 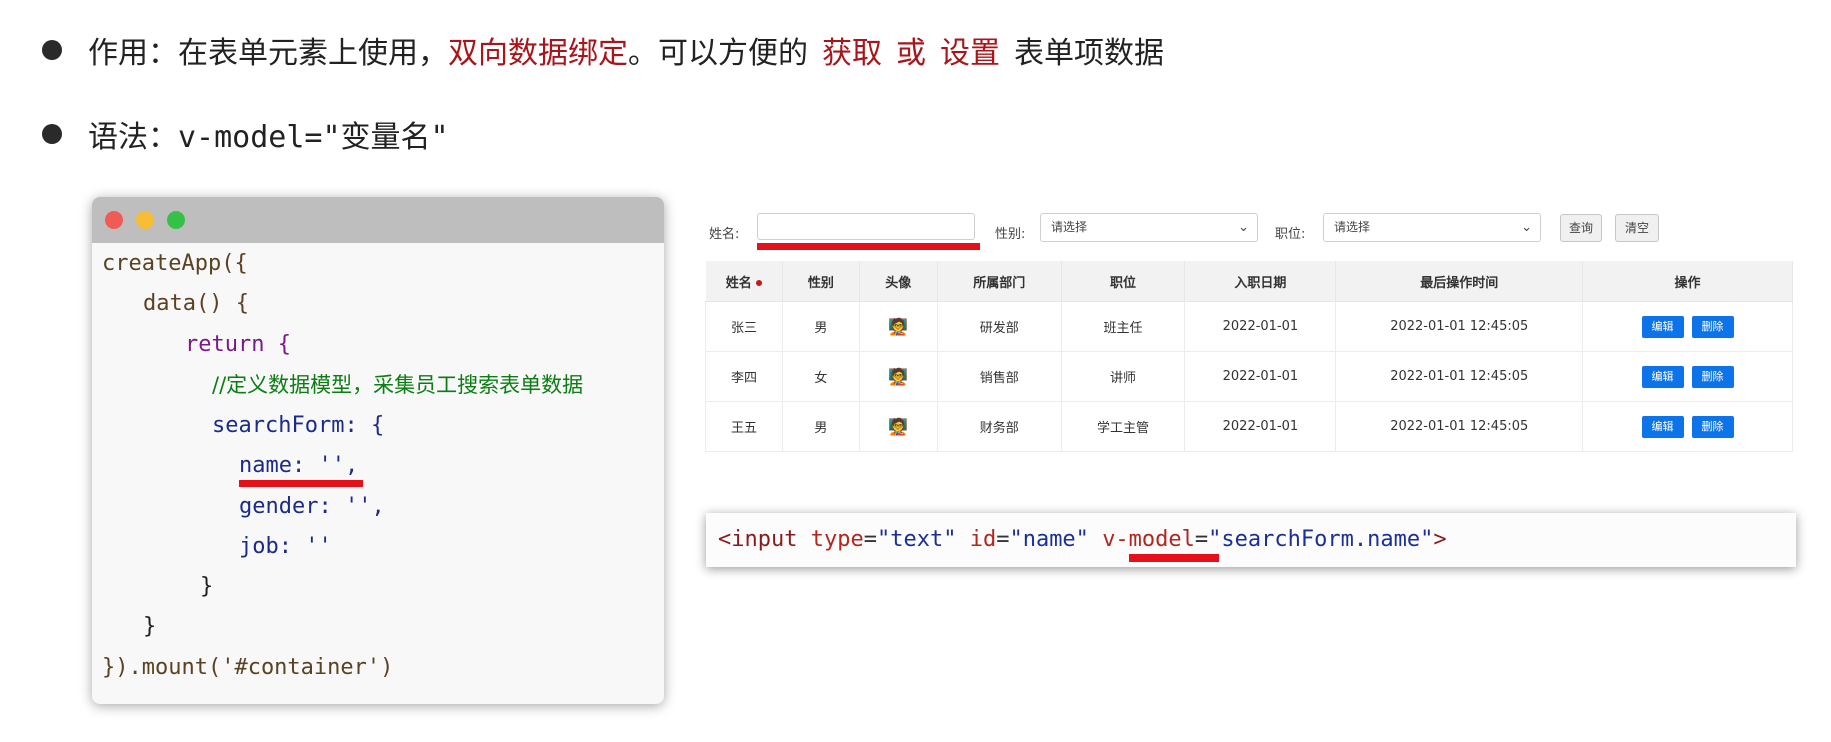 I want to click on code-line: job: '', so click(x=285, y=546).